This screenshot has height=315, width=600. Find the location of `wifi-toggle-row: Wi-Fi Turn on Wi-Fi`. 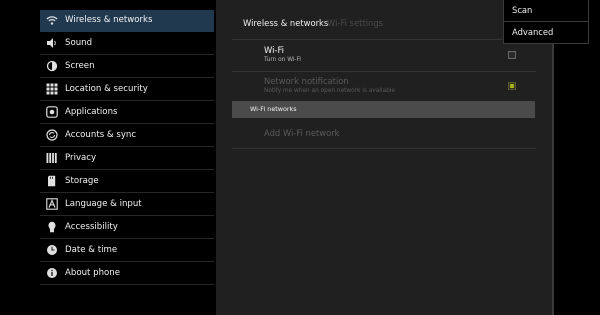

wifi-toggle-row: Wi-Fi Turn on Wi-Fi is located at coordinates (384, 55).